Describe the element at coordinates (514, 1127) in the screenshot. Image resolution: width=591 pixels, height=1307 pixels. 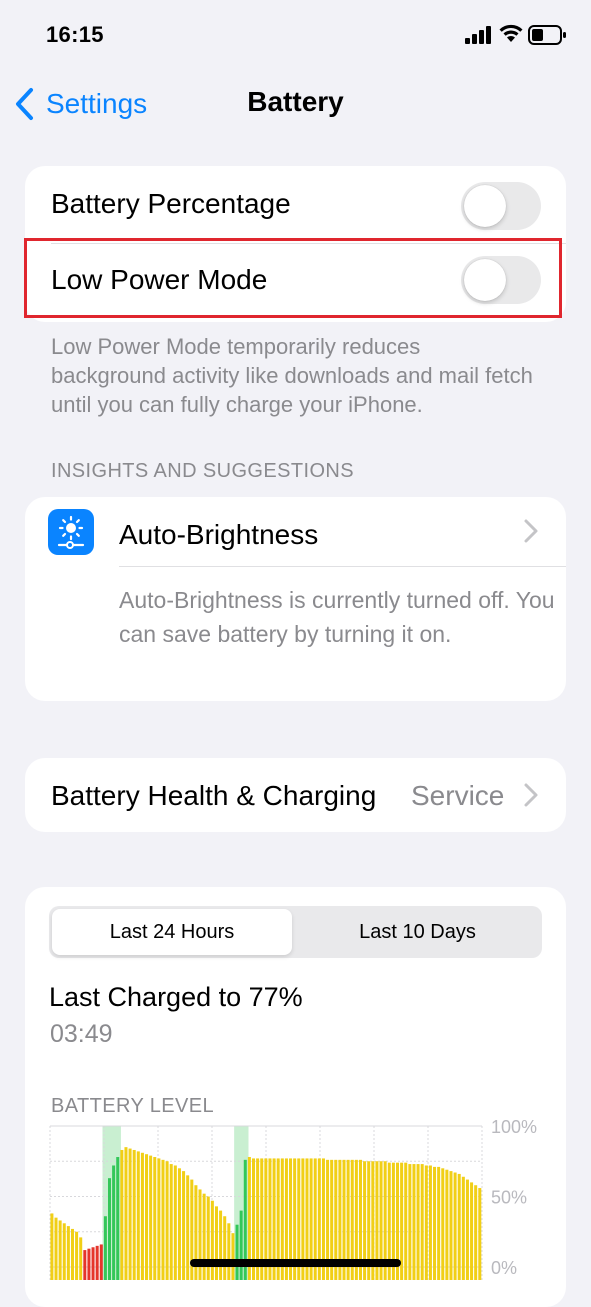
I see `y-tick-label: 100%` at that location.